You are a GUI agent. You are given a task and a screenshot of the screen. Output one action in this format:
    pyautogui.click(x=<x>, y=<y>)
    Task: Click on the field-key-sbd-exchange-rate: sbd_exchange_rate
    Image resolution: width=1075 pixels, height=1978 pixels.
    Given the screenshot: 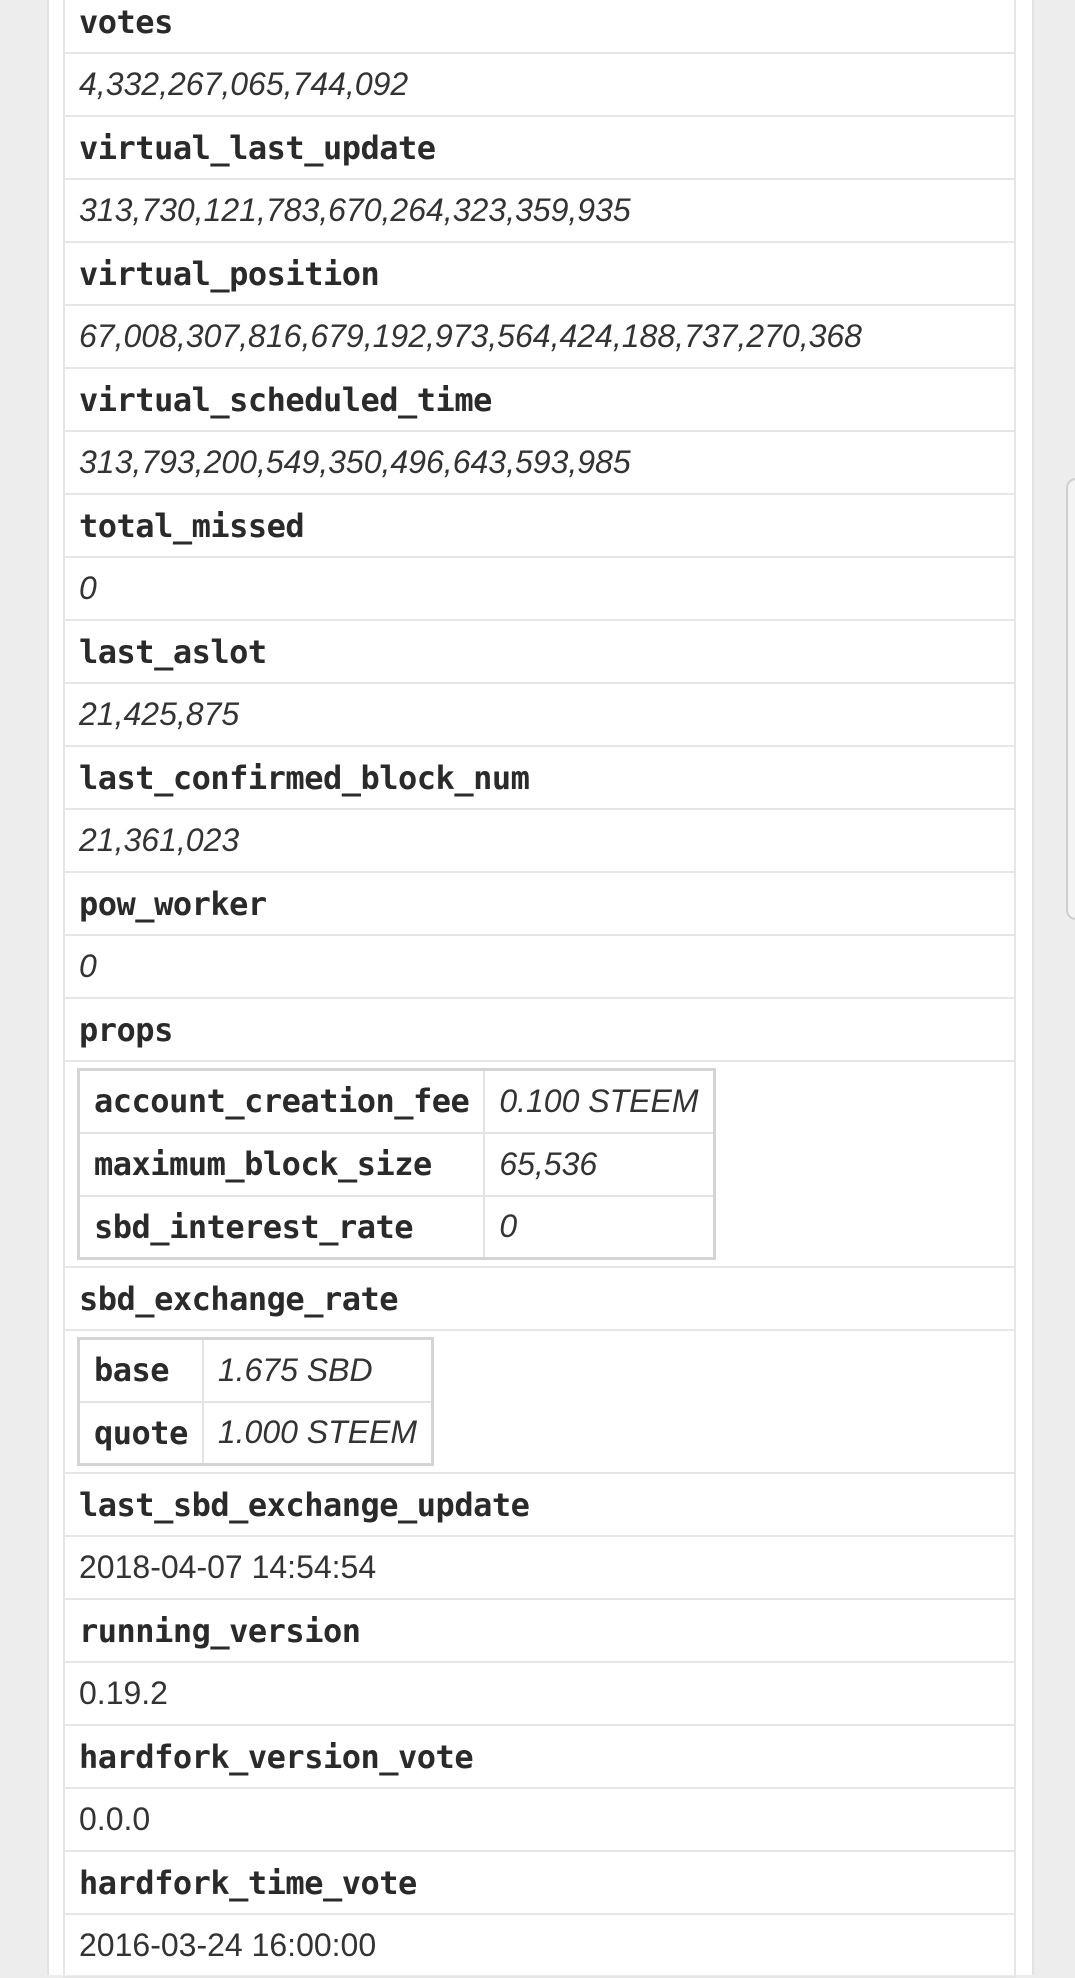 What is the action you would take?
    pyautogui.click(x=539, y=1298)
    